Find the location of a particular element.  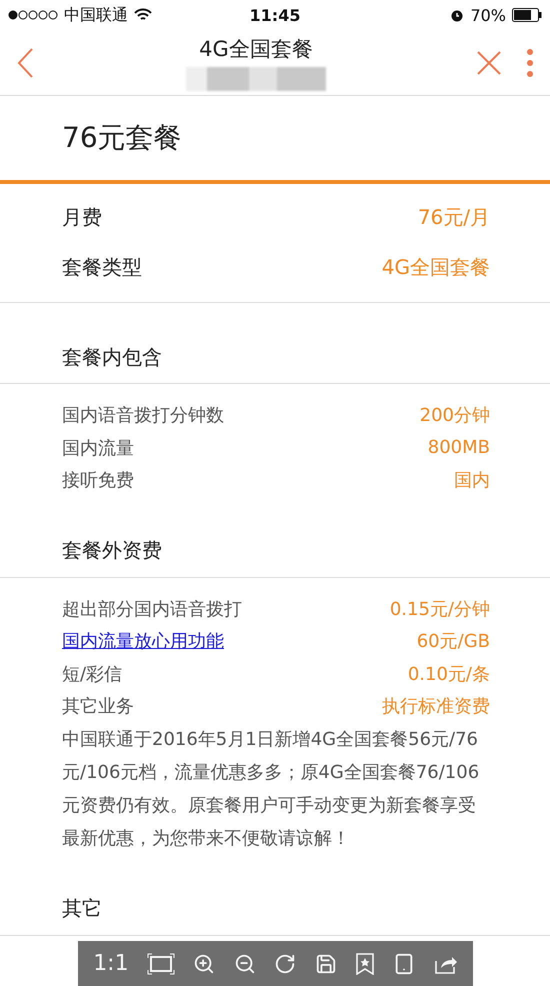

zoom-out-icon is located at coordinates (245, 963).